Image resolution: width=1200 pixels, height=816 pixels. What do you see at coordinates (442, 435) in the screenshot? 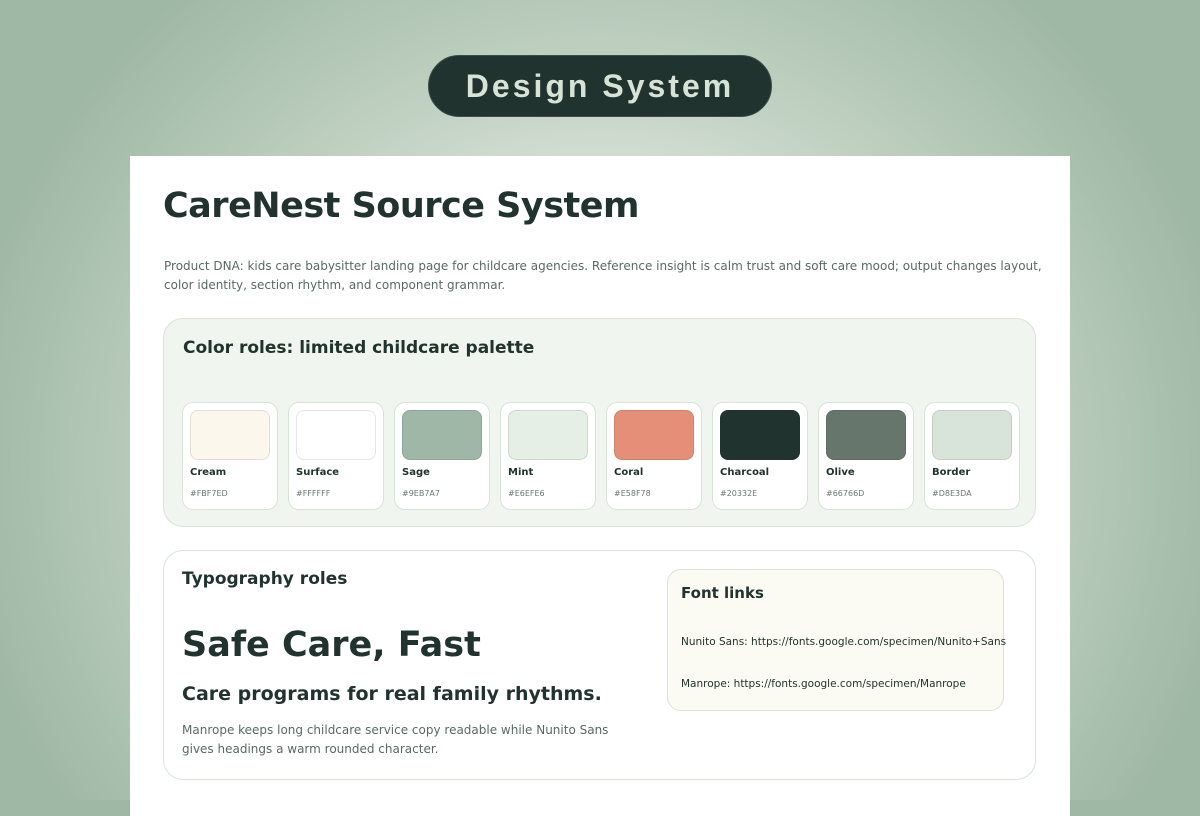
I see `swatch-chip-sage` at bounding box center [442, 435].